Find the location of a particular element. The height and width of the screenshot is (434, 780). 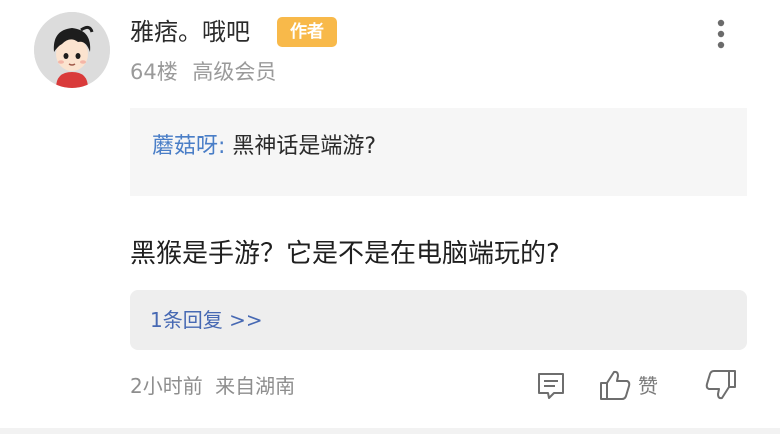

cartoon-avatar-icon is located at coordinates (72, 50).